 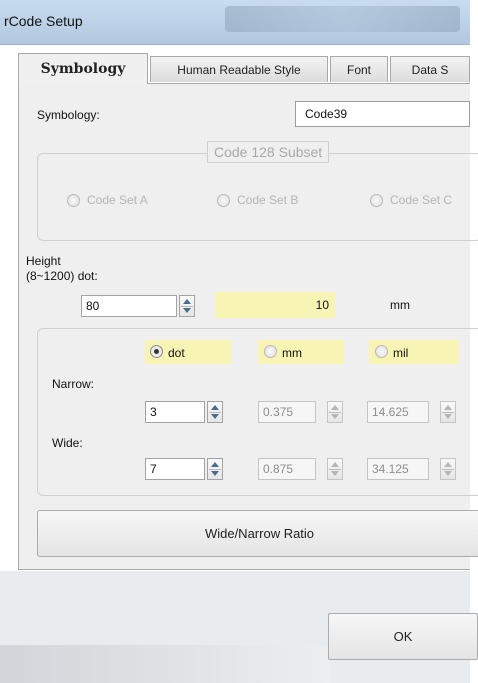 What do you see at coordinates (322, 305) in the screenshot?
I see `height-mm-value: 10` at bounding box center [322, 305].